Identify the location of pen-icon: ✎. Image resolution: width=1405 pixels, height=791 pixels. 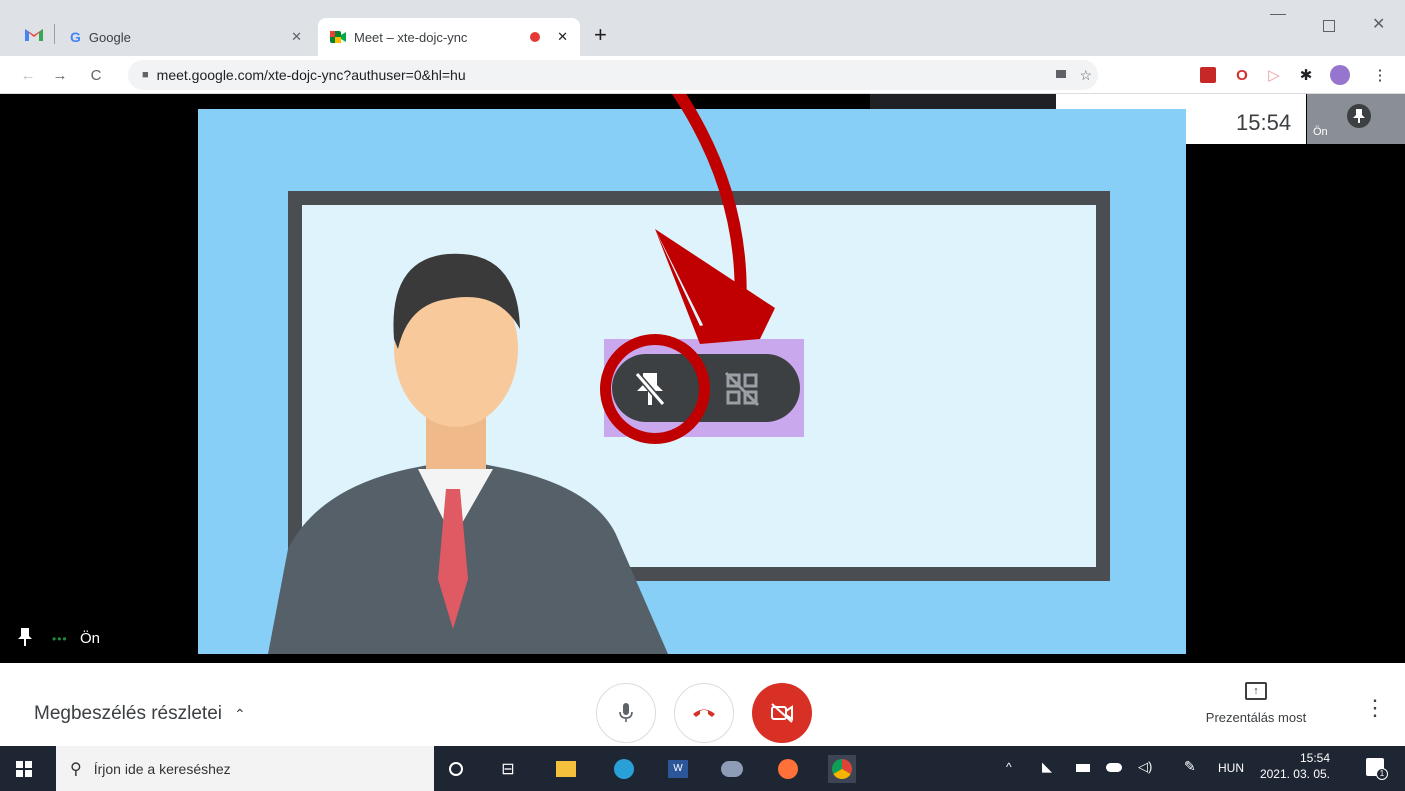
(1190, 766).